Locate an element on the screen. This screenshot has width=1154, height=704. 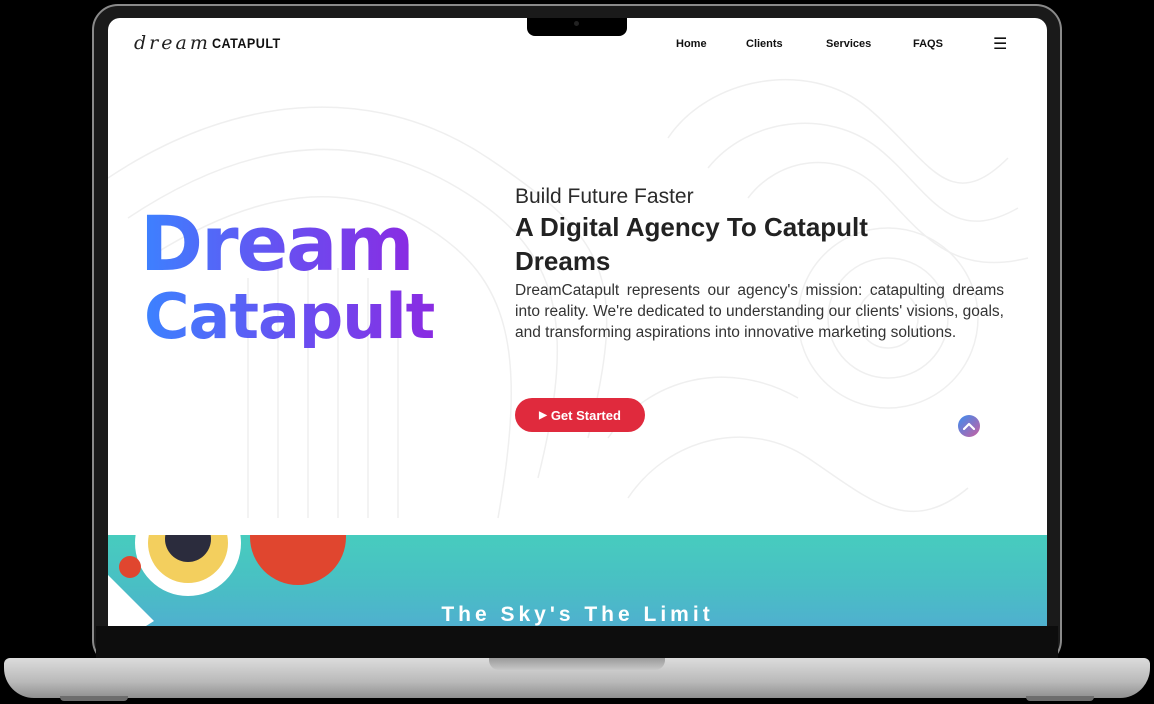
get-started-button: ▶ Get Started is located at coordinates (580, 415).